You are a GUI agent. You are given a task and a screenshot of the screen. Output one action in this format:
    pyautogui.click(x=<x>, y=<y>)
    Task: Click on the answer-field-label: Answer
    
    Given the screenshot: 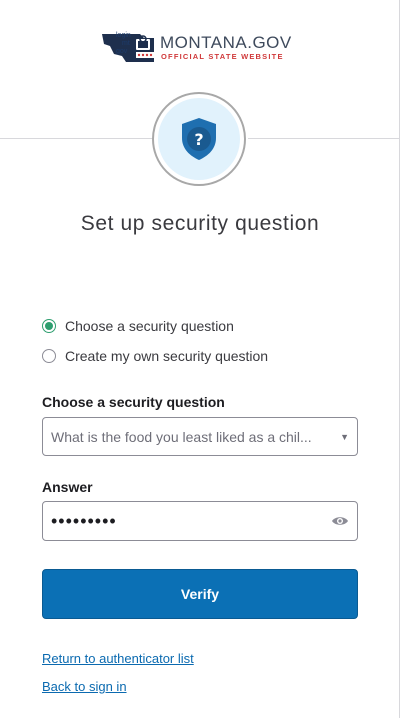 What is the action you would take?
    pyautogui.click(x=67, y=487)
    